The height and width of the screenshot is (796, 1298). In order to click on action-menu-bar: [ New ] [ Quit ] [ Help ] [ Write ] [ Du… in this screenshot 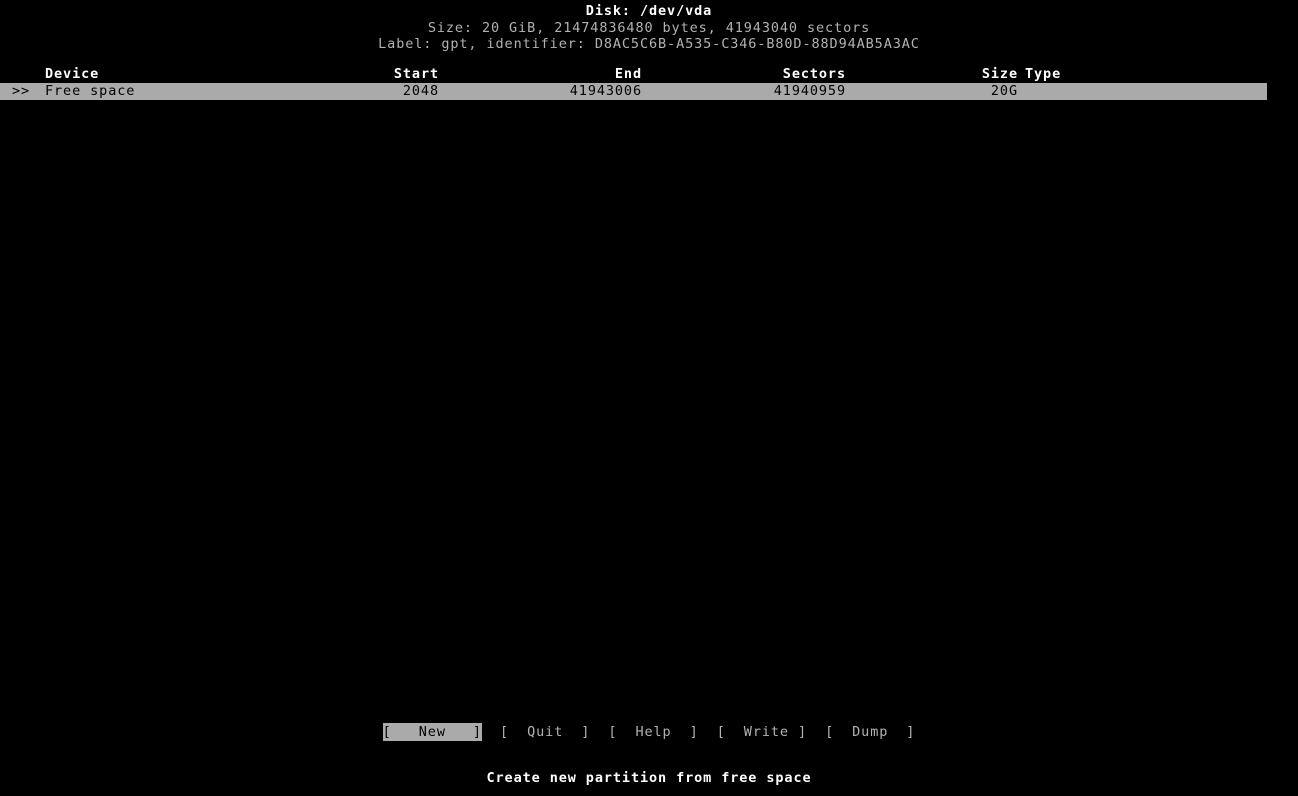, I will do `click(649, 732)`.